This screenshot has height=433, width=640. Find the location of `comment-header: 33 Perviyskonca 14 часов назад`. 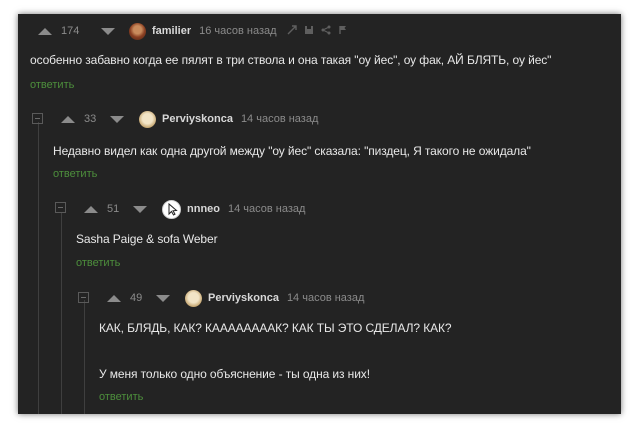

comment-header: 33 Perviyskonca 14 часов назад is located at coordinates (189, 119).